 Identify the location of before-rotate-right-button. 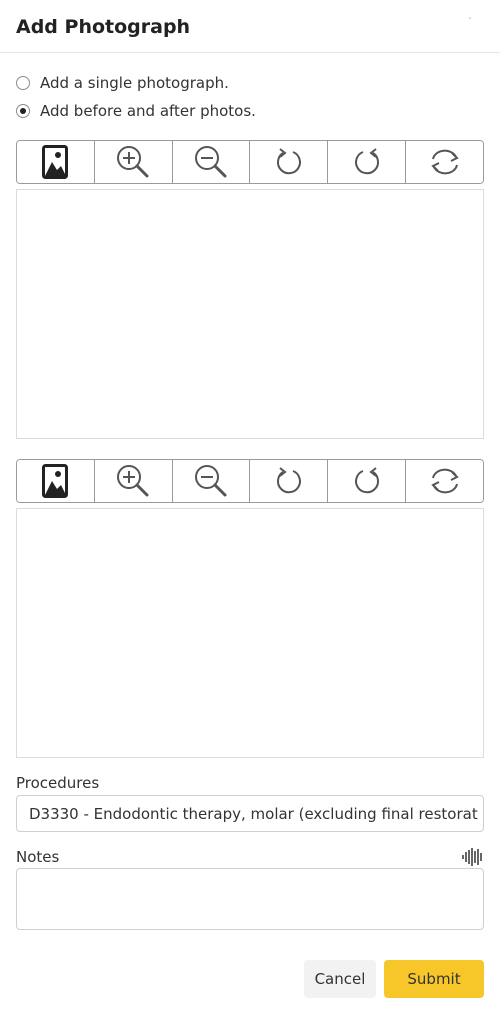
(367, 162).